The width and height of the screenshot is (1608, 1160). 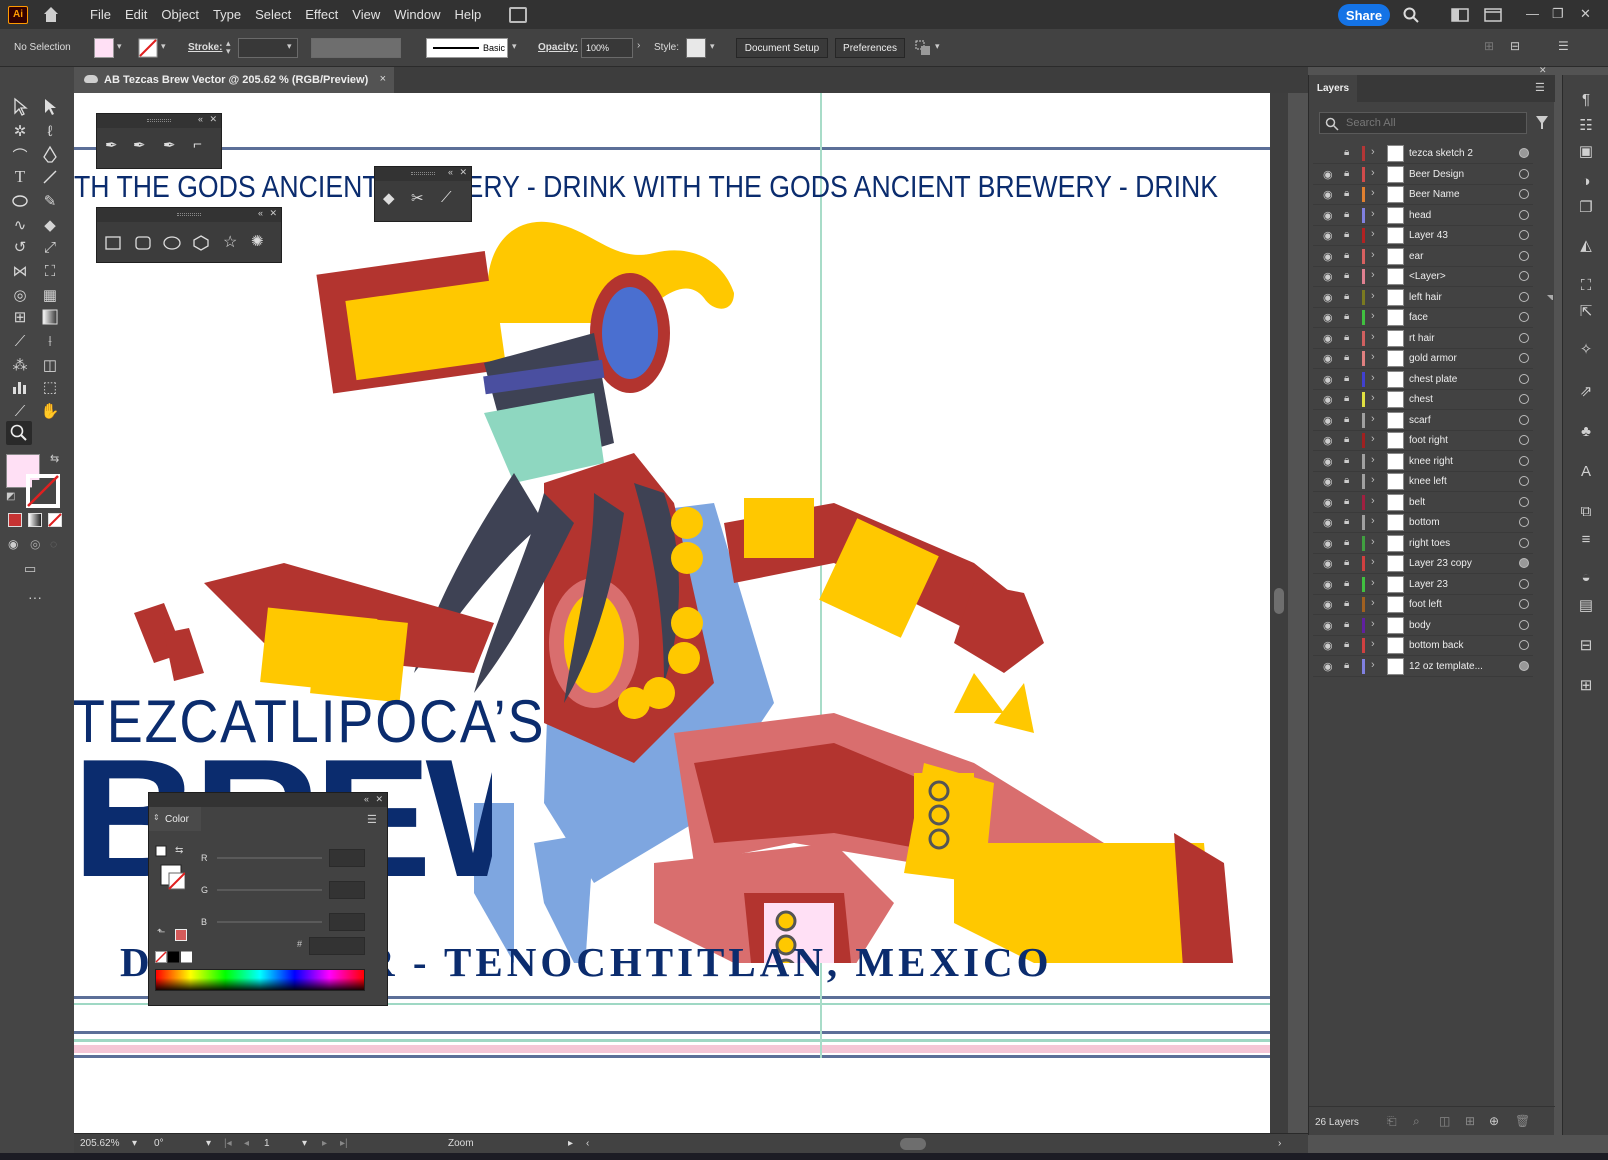 What do you see at coordinates (324, 1143) in the screenshot?
I see `next-artboard-icon: ▸` at bounding box center [324, 1143].